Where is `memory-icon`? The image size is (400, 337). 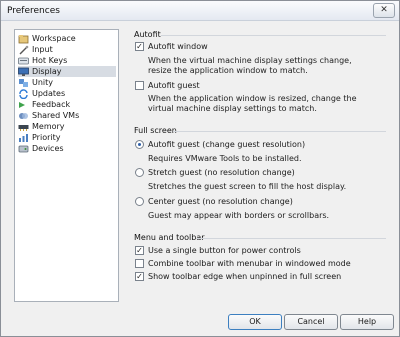 memory-icon is located at coordinates (23, 127).